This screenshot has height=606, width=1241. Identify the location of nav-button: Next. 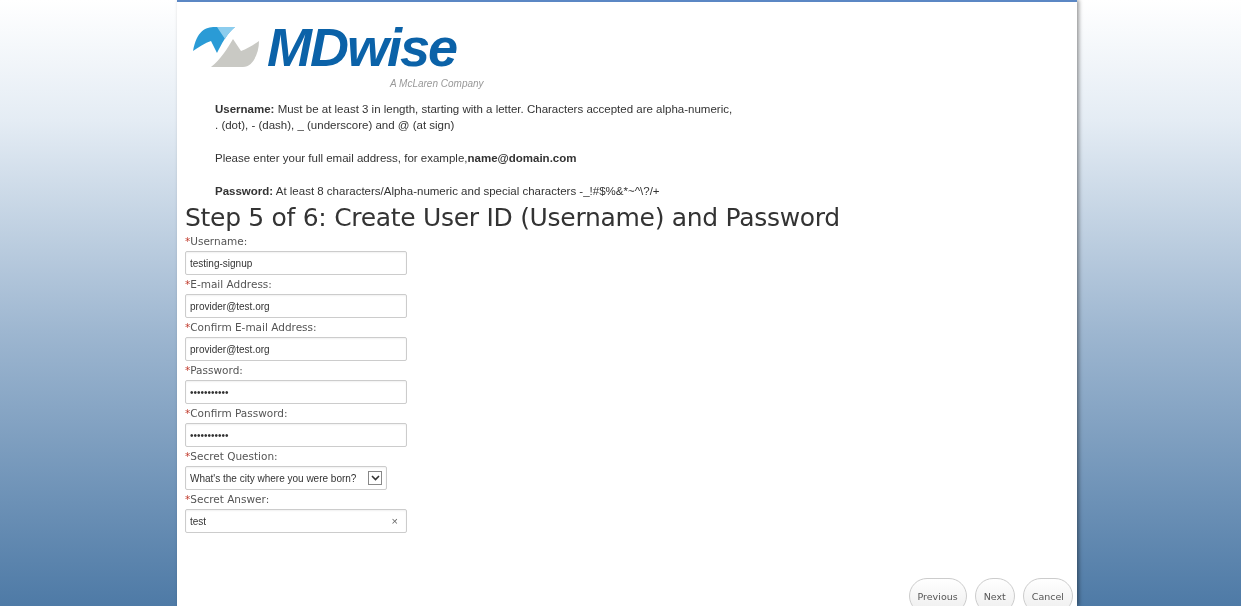
(994, 592).